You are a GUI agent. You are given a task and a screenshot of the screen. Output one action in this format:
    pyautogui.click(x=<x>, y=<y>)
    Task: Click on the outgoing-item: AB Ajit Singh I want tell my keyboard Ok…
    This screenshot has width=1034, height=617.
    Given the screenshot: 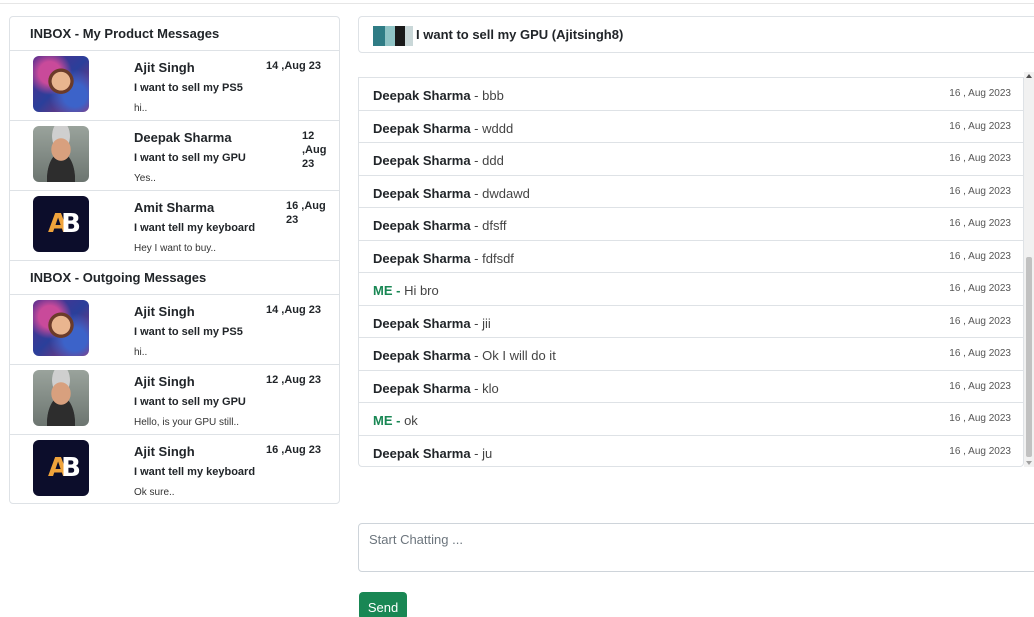 What is the action you would take?
    pyautogui.click(x=174, y=469)
    